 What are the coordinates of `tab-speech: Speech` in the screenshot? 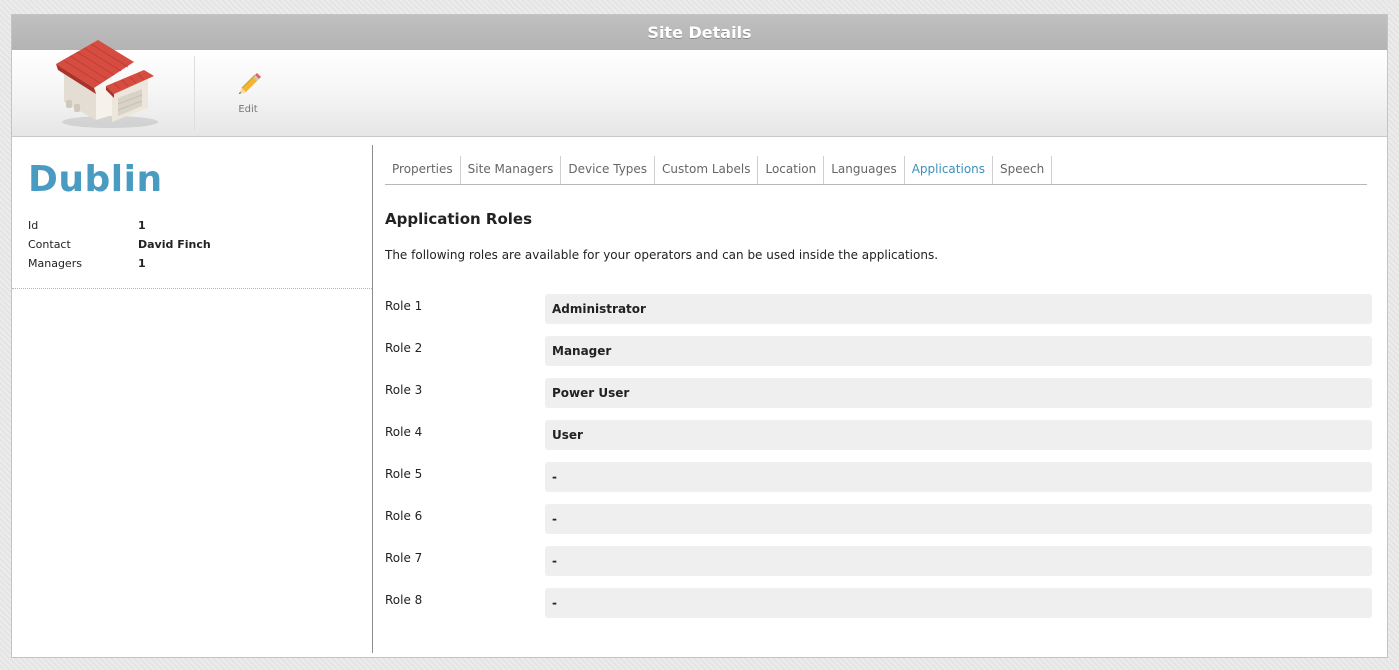 It's located at (1023, 170).